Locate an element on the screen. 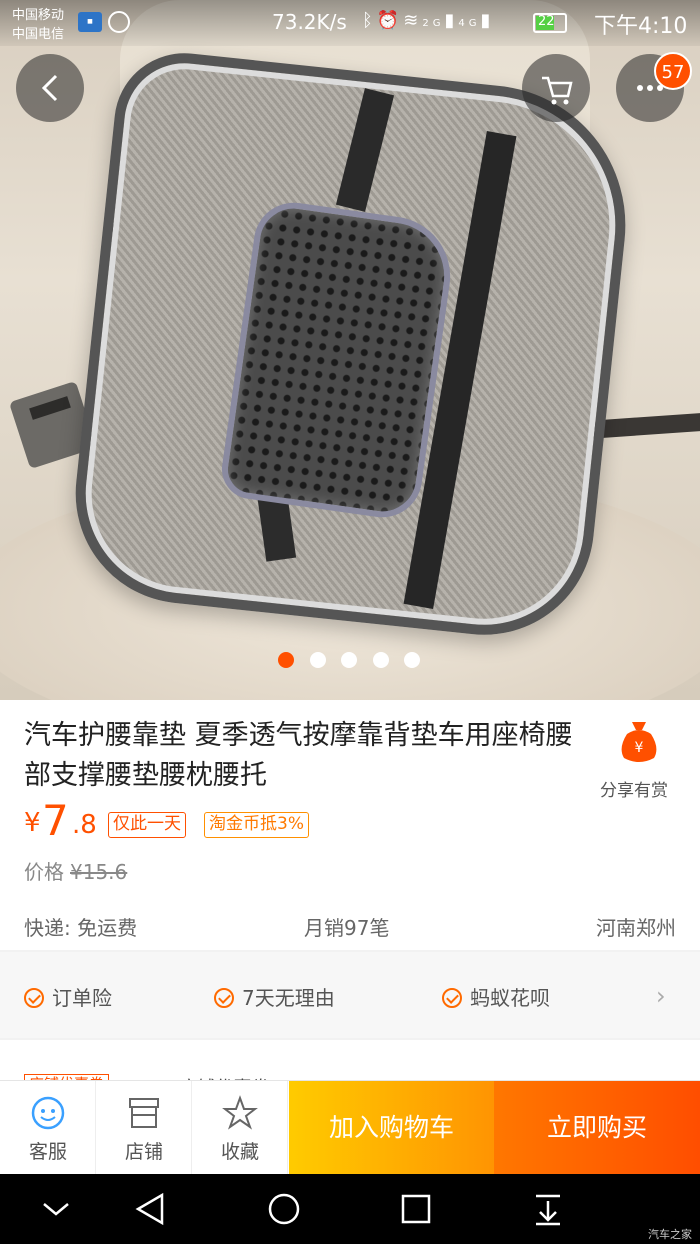  notification-app-icon: ■ is located at coordinates (90, 22).